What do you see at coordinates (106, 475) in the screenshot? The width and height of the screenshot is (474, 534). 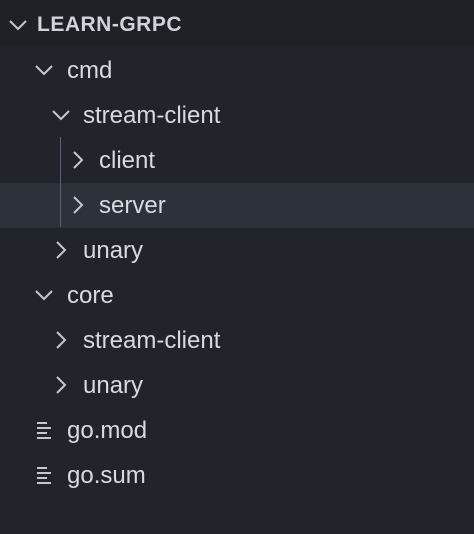 I see `tree-item-label: go.sum` at bounding box center [106, 475].